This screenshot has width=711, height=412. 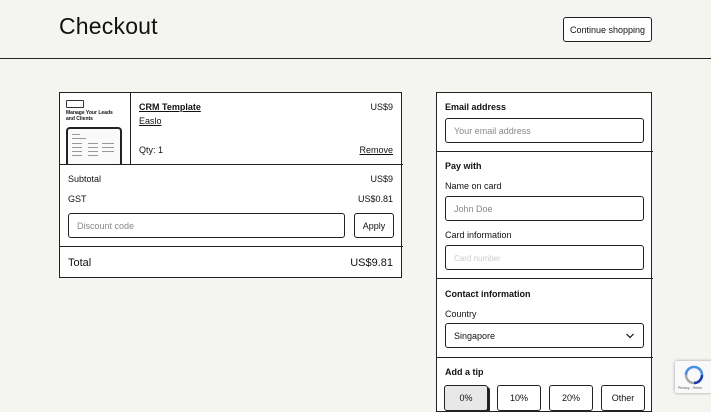 I want to click on recaptcha-icon, so click(x=694, y=375).